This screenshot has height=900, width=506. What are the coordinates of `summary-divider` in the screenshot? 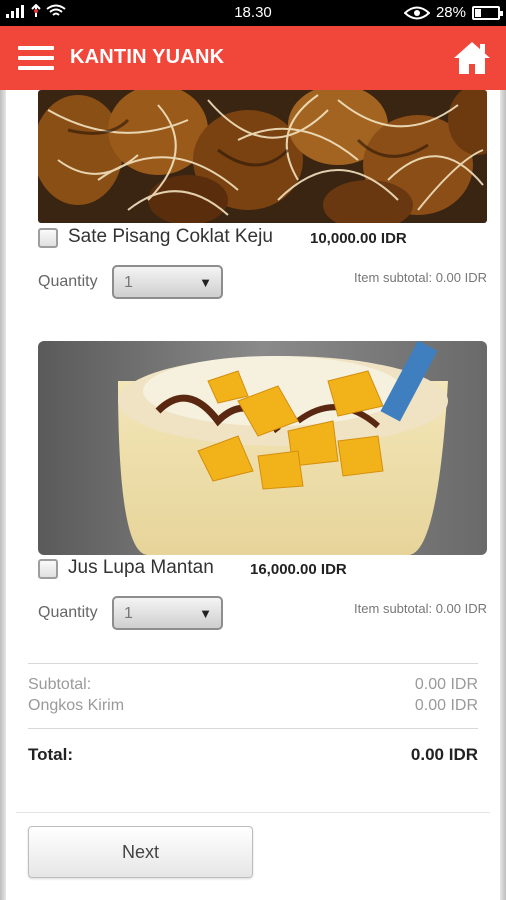 It's located at (253, 663).